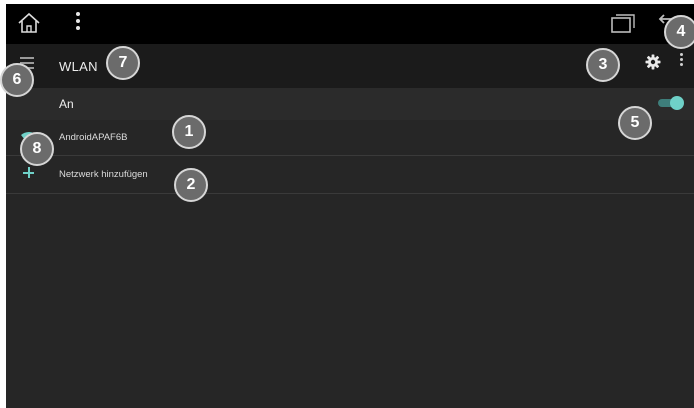  Describe the element at coordinates (29, 173) in the screenshot. I see `plus-icon` at that location.